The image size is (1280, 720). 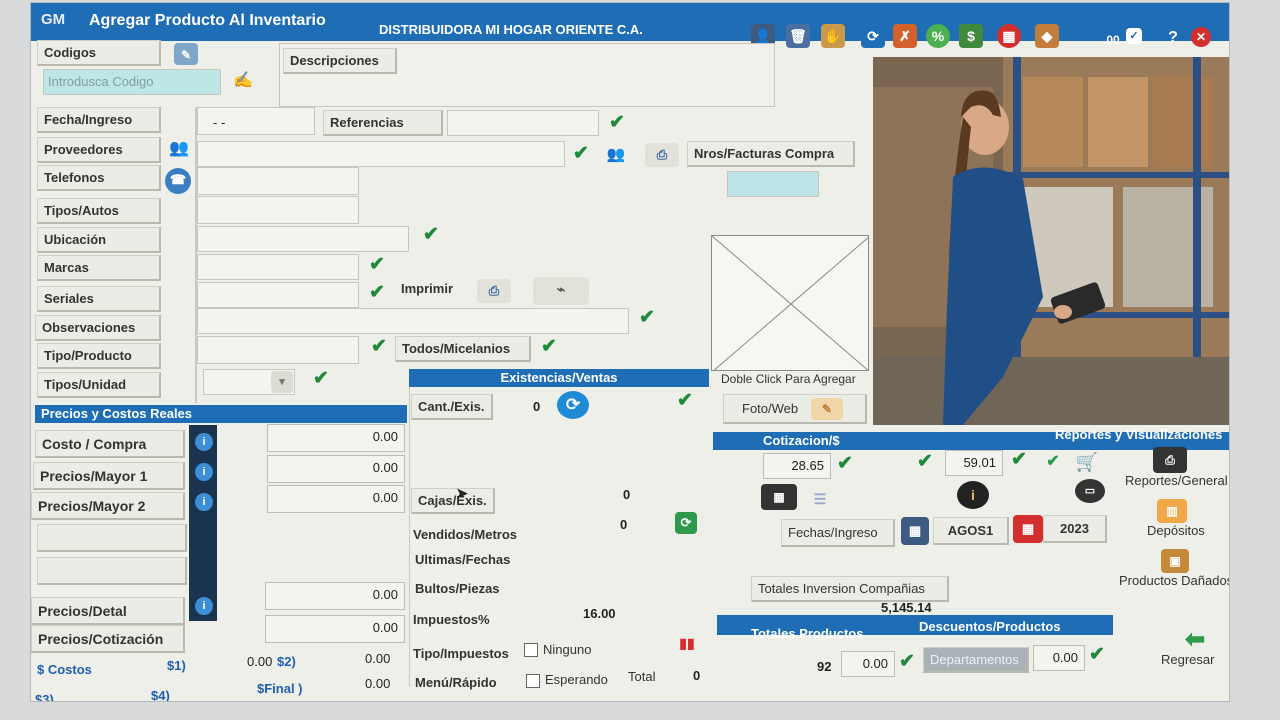 What do you see at coordinates (379, 347) in the screenshot?
I see `tipo-producto-check: ✔` at bounding box center [379, 347].